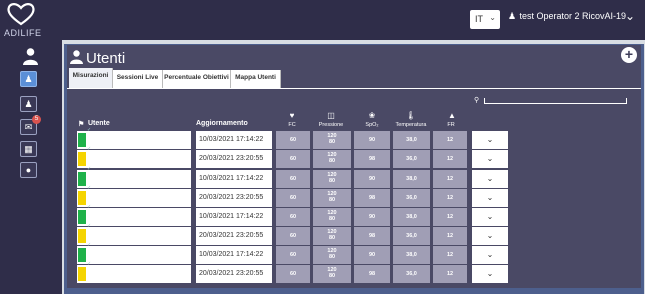 The image size is (645, 294). What do you see at coordinates (256, 79) in the screenshot?
I see `tab-mappa-utenti: Mappa Utenti` at bounding box center [256, 79].